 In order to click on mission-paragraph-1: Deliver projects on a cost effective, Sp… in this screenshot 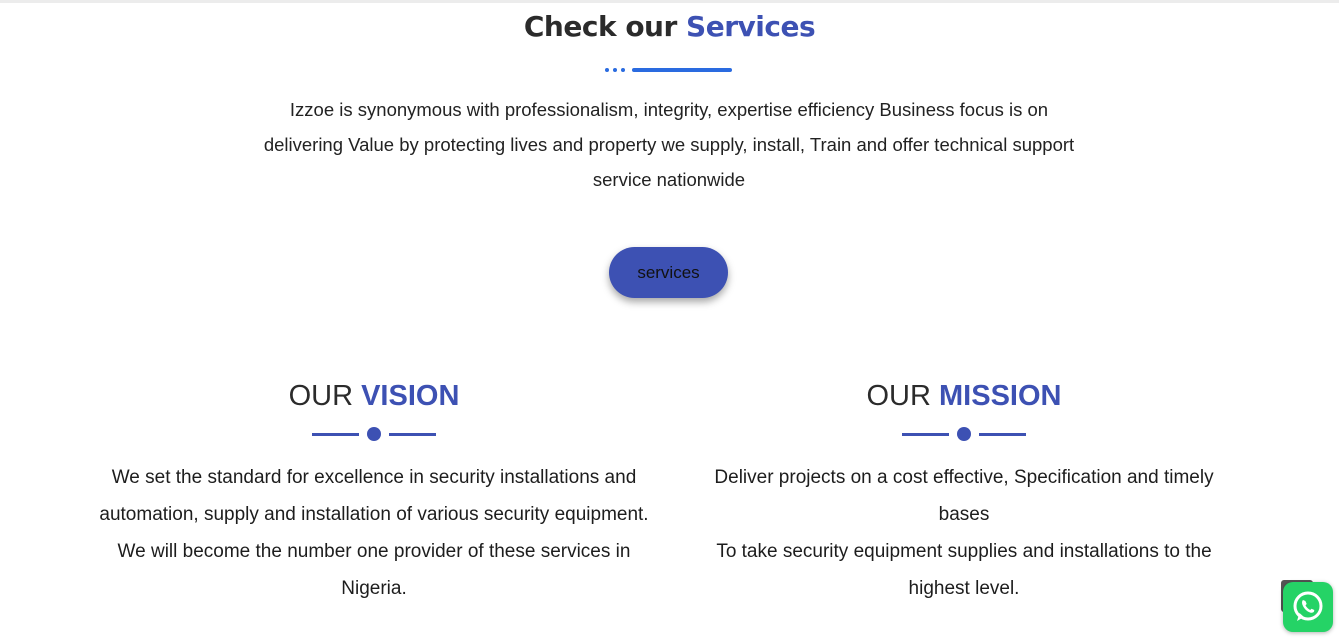, I will do `click(964, 496)`.